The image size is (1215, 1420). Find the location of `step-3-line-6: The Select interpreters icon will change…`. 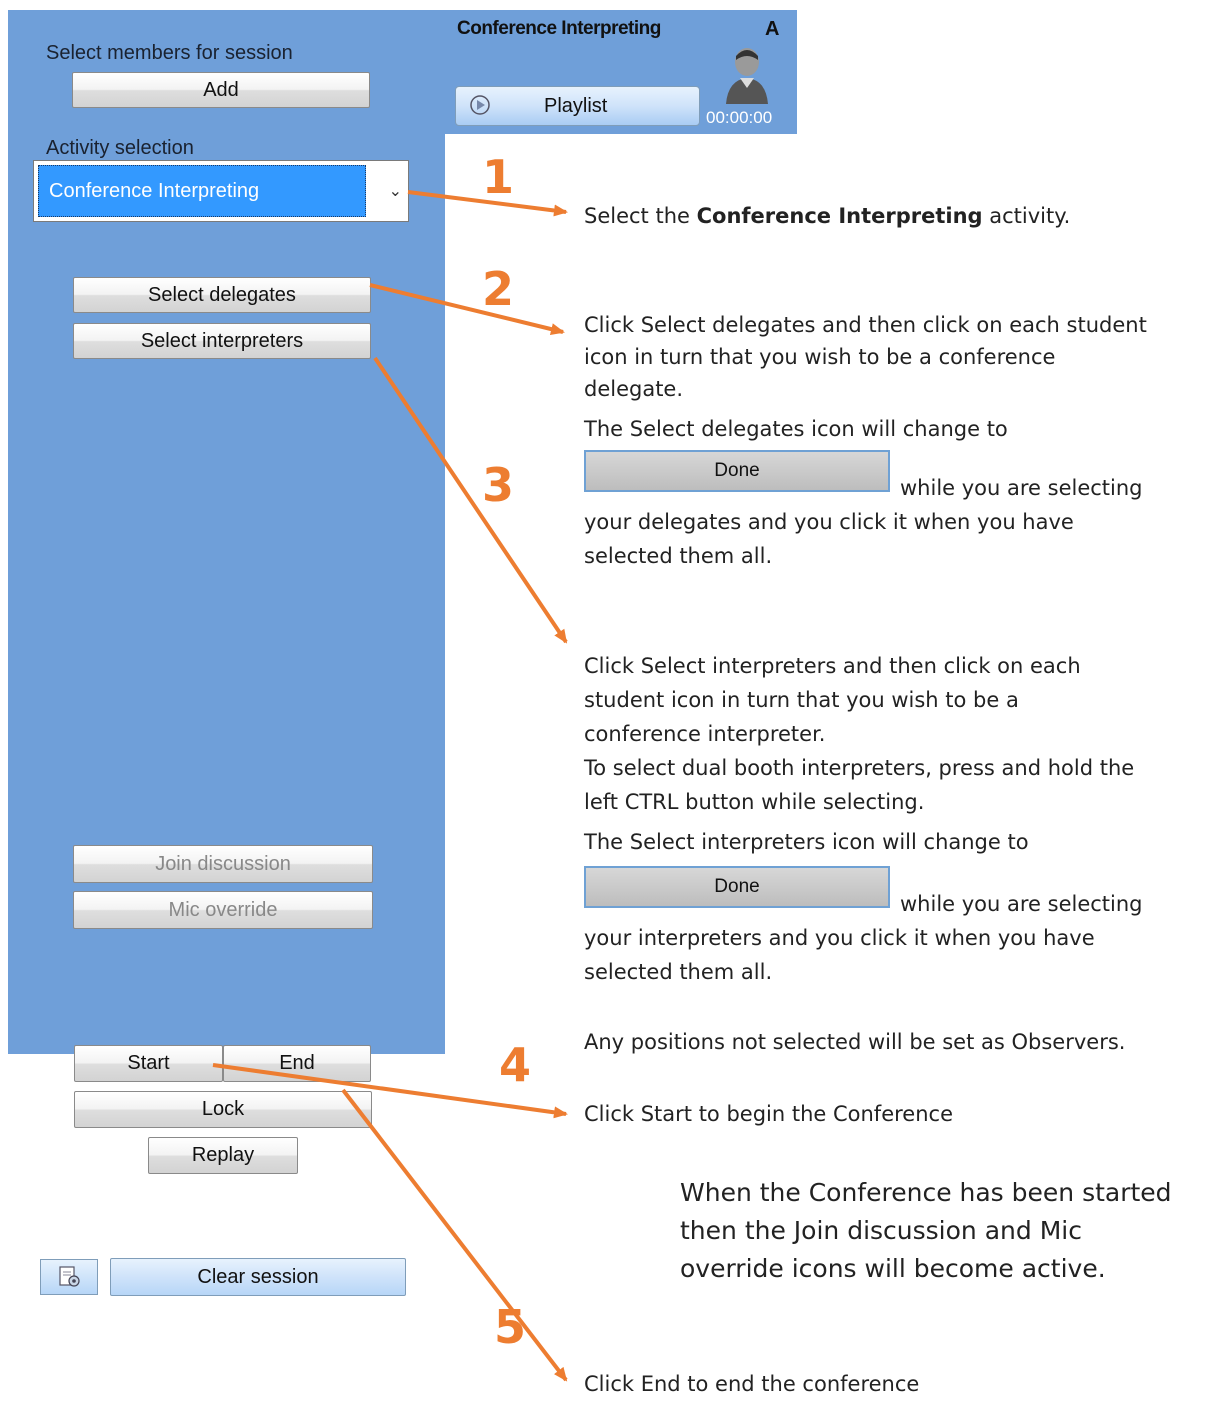

step-3-line-6: The Select interpreters icon will change… is located at coordinates (806, 842).